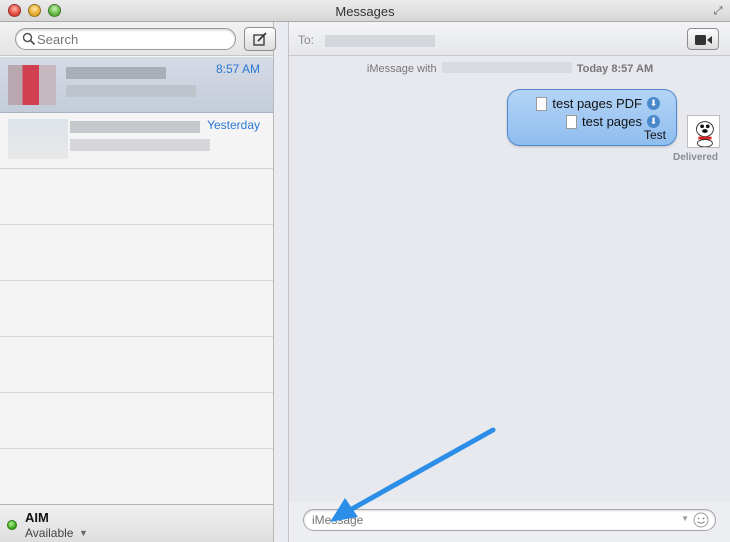 This screenshot has height=542, width=730. What do you see at coordinates (233, 125) in the screenshot?
I see `conversation-time: Yesterday` at bounding box center [233, 125].